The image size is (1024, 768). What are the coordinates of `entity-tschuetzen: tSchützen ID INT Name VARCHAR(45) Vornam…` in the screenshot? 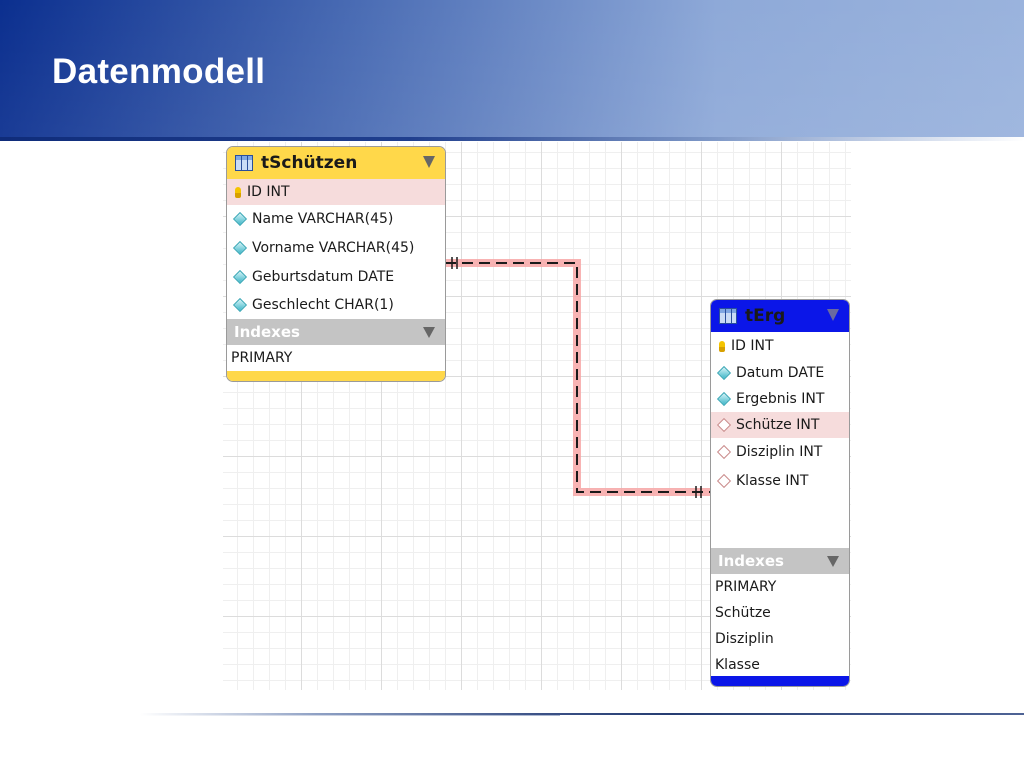 It's located at (336, 264).